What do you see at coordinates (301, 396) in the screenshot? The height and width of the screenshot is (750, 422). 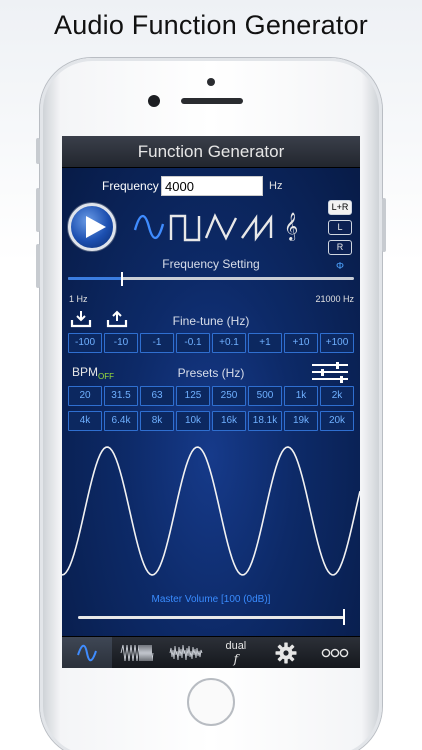 I see `preset-button: 1k` at bounding box center [301, 396].